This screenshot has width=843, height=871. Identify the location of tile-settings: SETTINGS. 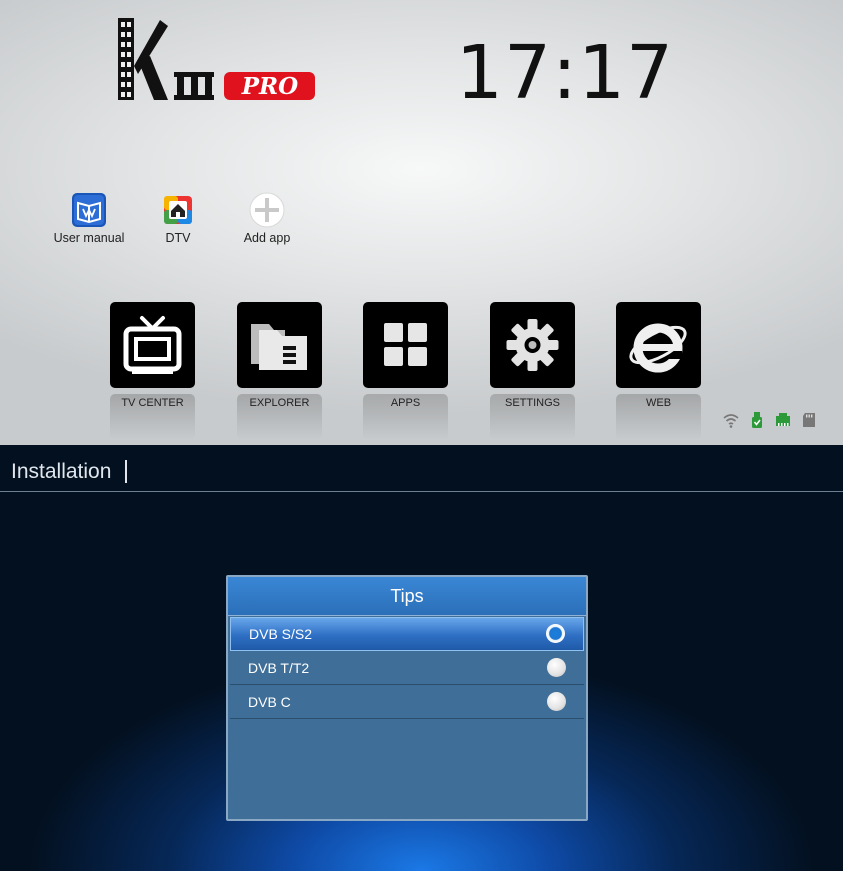
(532, 371).